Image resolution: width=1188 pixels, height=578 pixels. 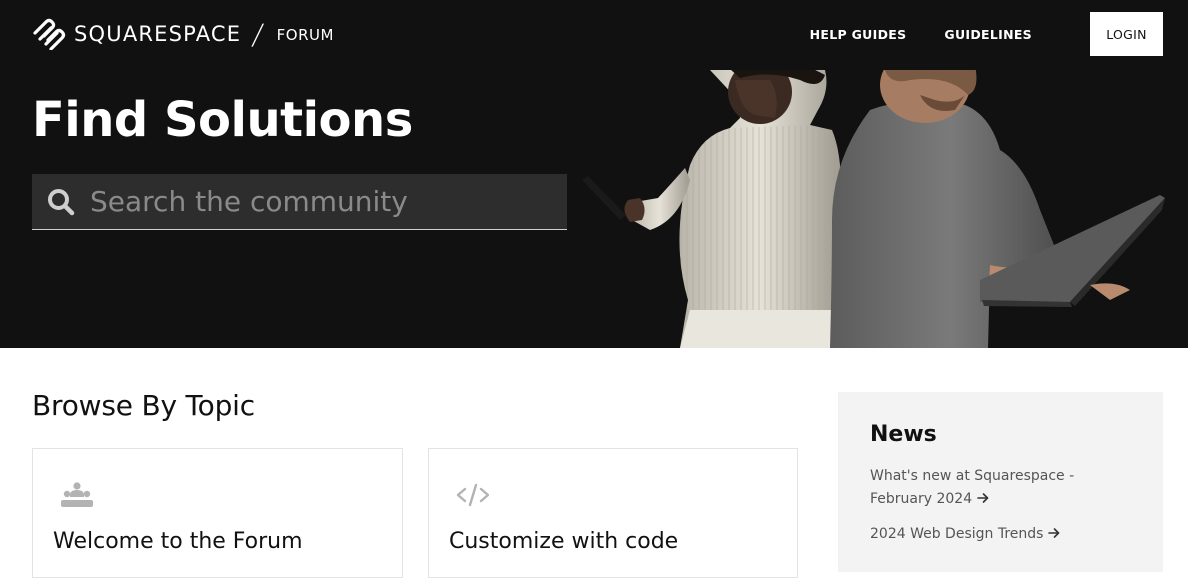 What do you see at coordinates (77, 494) in the screenshot?
I see `community-icon` at bounding box center [77, 494].